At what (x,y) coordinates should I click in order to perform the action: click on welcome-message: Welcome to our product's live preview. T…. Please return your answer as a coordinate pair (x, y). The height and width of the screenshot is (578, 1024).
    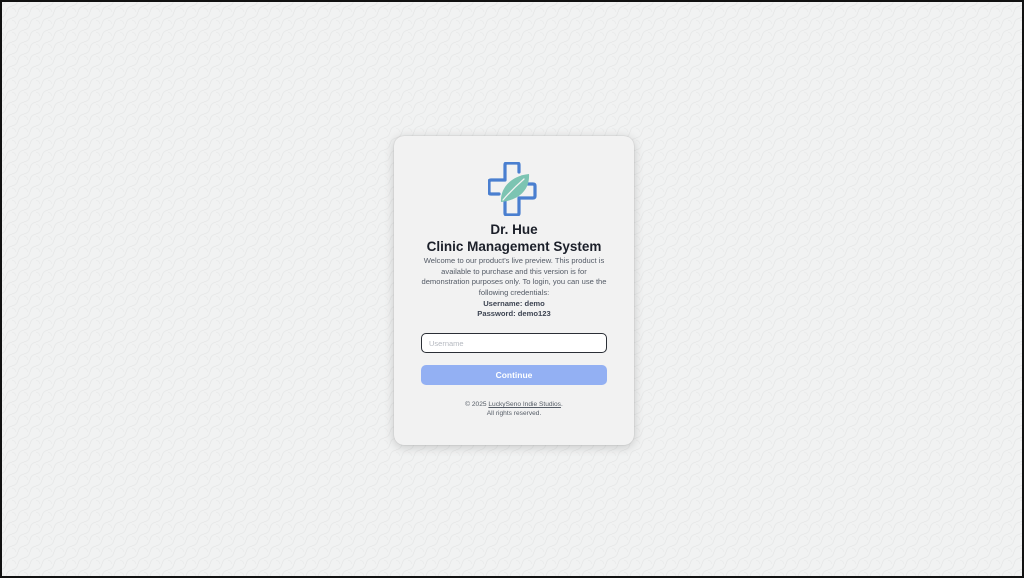
    Looking at the image, I should click on (514, 276).